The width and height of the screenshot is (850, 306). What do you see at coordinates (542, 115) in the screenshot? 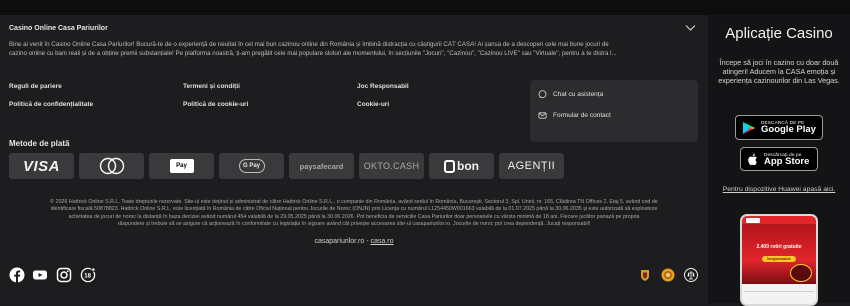
I see `envelope-icon` at bounding box center [542, 115].